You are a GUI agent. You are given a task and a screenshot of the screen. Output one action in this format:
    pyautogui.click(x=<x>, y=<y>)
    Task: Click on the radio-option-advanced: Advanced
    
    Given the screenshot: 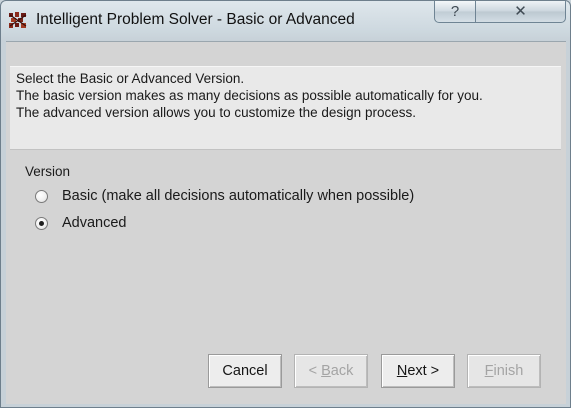 What is the action you would take?
    pyautogui.click(x=81, y=223)
    